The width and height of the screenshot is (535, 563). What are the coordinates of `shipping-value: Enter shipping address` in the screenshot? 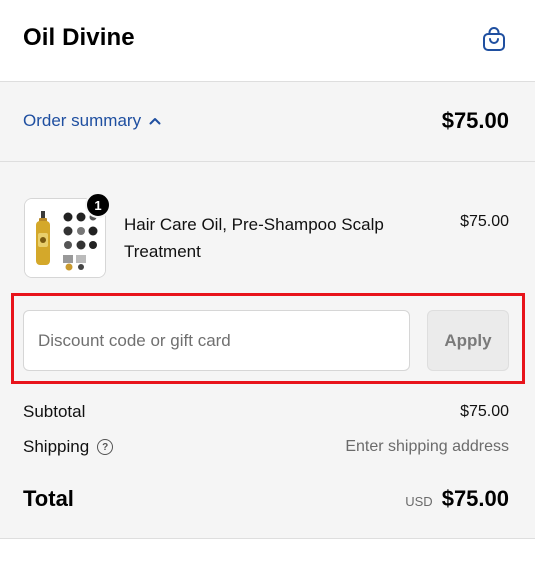 It's located at (427, 446).